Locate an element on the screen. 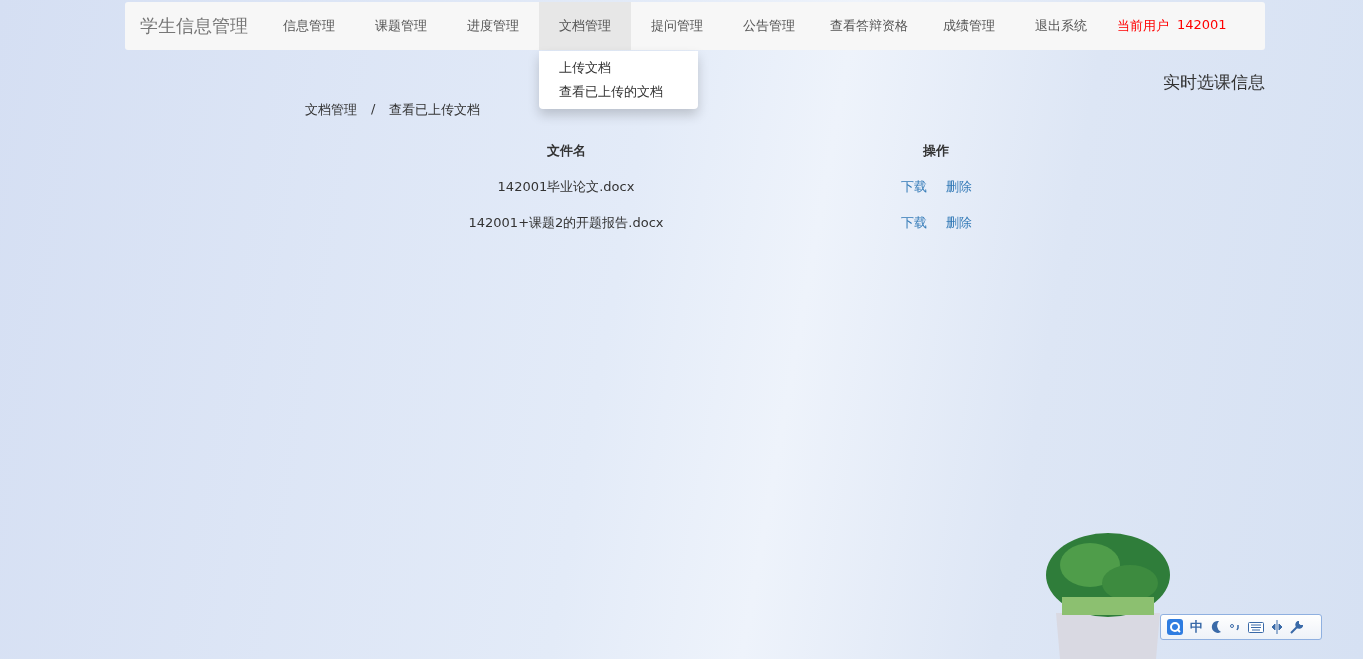 This screenshot has width=1363, height=659. section-title: 实时选课信息 is located at coordinates (1214, 82).